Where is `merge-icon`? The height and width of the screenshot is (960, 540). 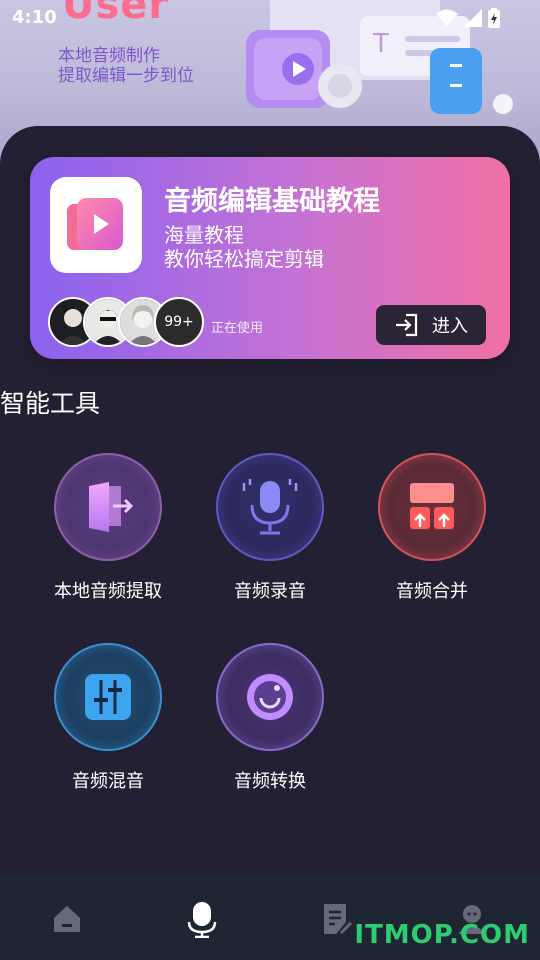 merge-icon is located at coordinates (432, 506).